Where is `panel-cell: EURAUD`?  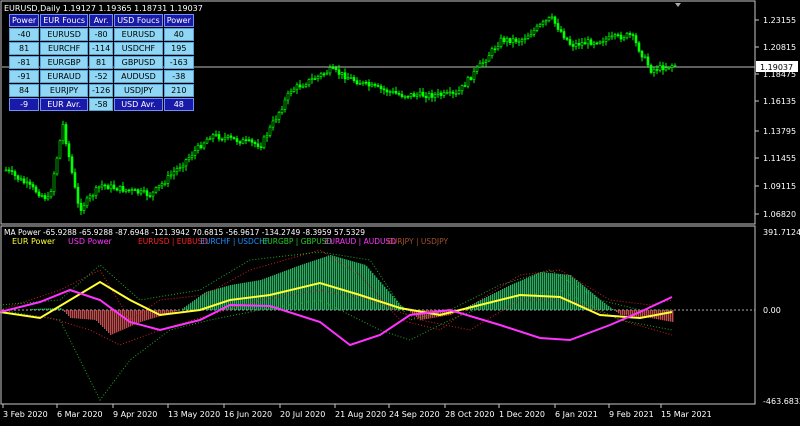
panel-cell: EURAUD is located at coordinates (64, 76).